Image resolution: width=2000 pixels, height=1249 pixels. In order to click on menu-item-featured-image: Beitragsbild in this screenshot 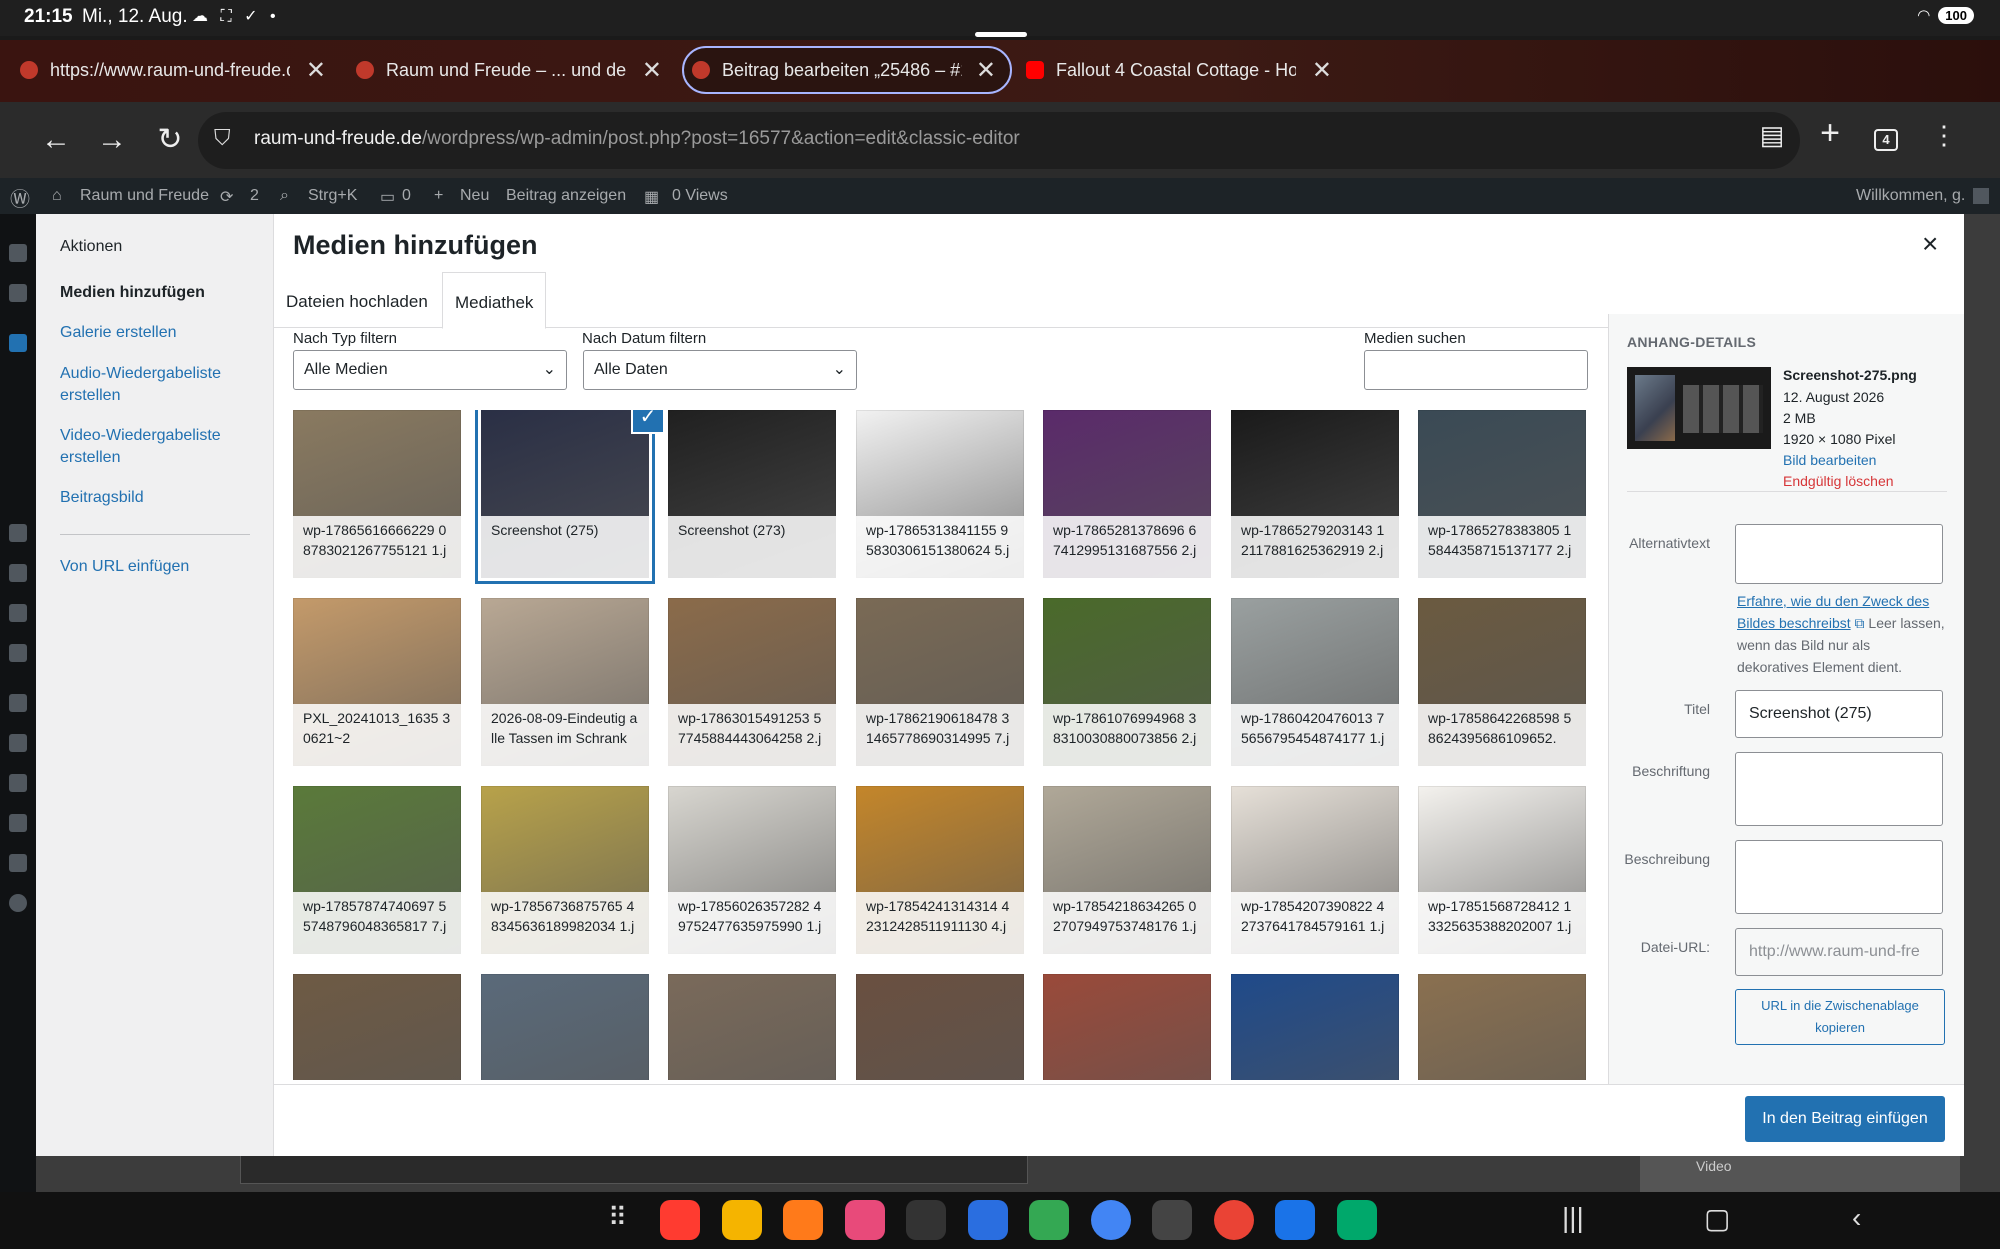, I will do `click(160, 498)`.